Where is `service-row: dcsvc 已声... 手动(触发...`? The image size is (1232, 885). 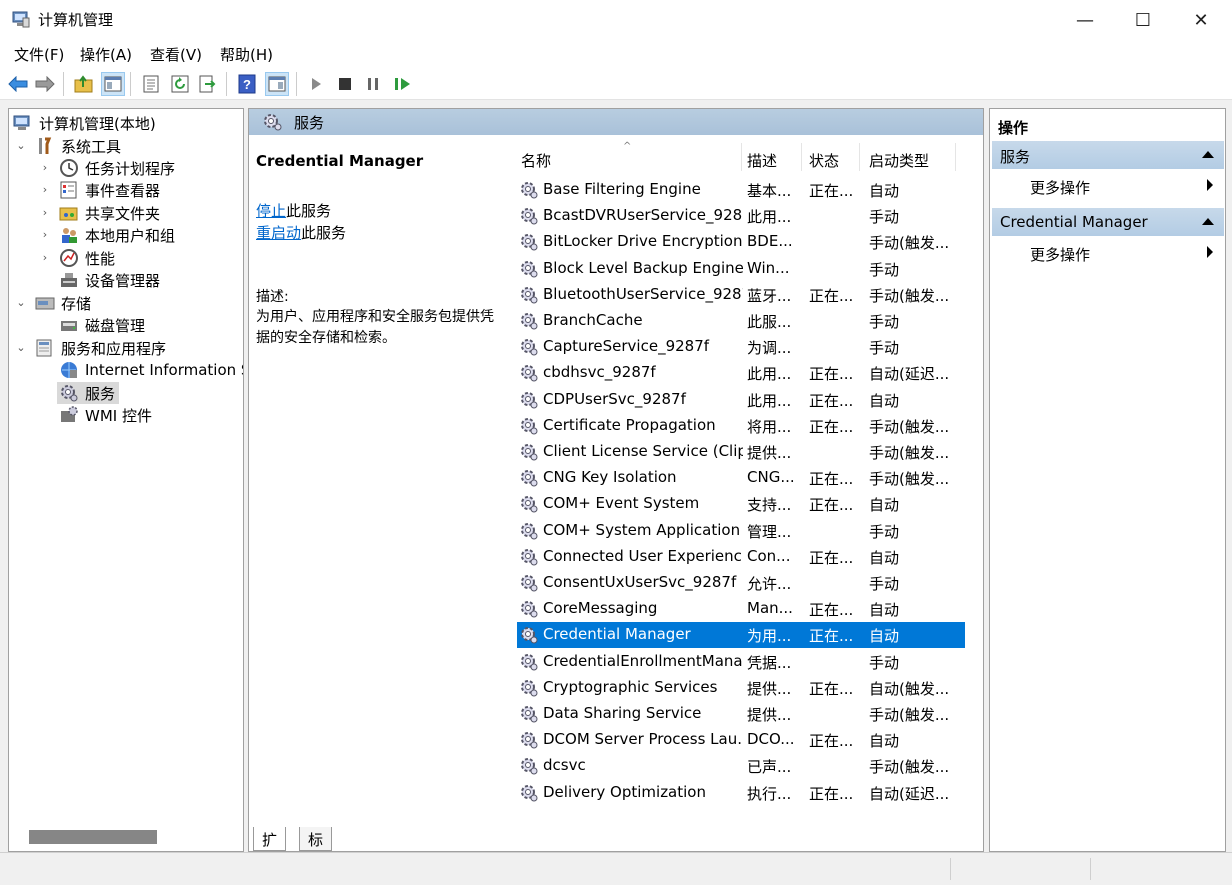 service-row: dcsvc 已声... 手动(触发... is located at coordinates (741, 766).